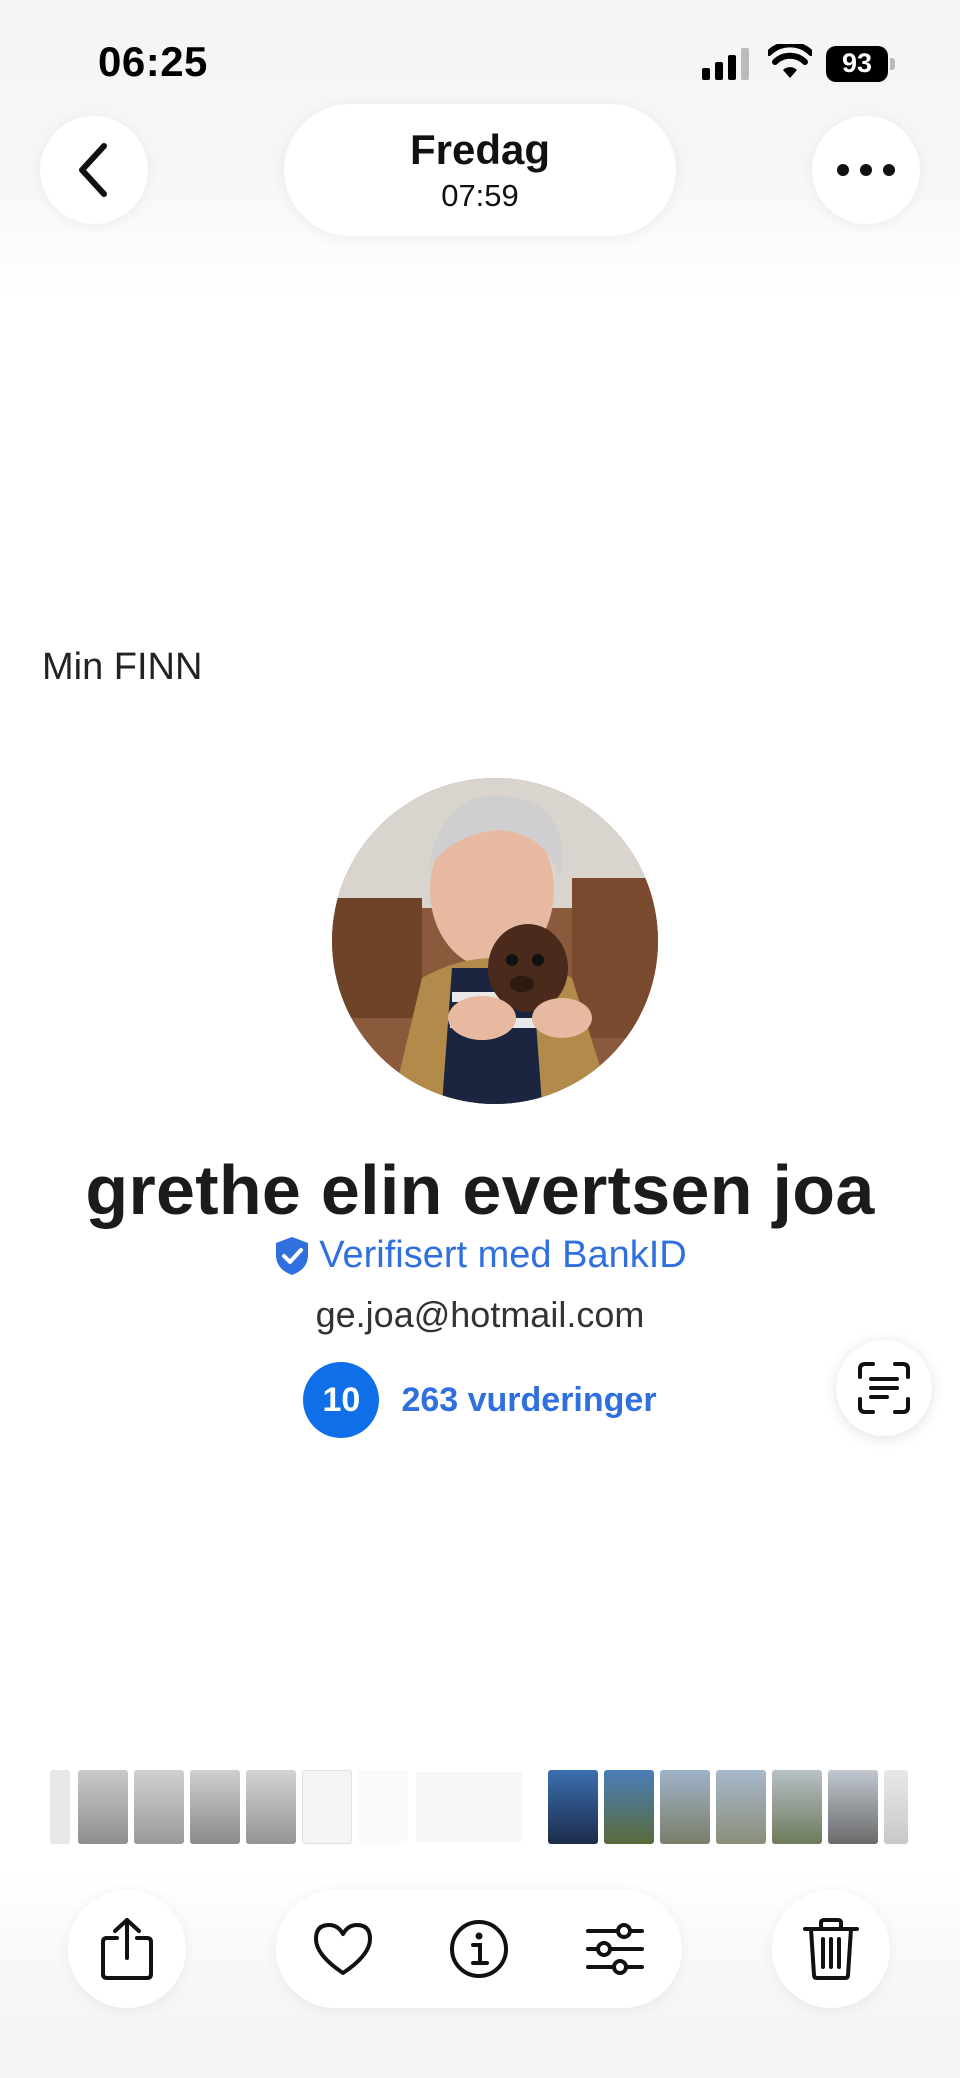  I want to click on live-text-icon, so click(884, 1388).